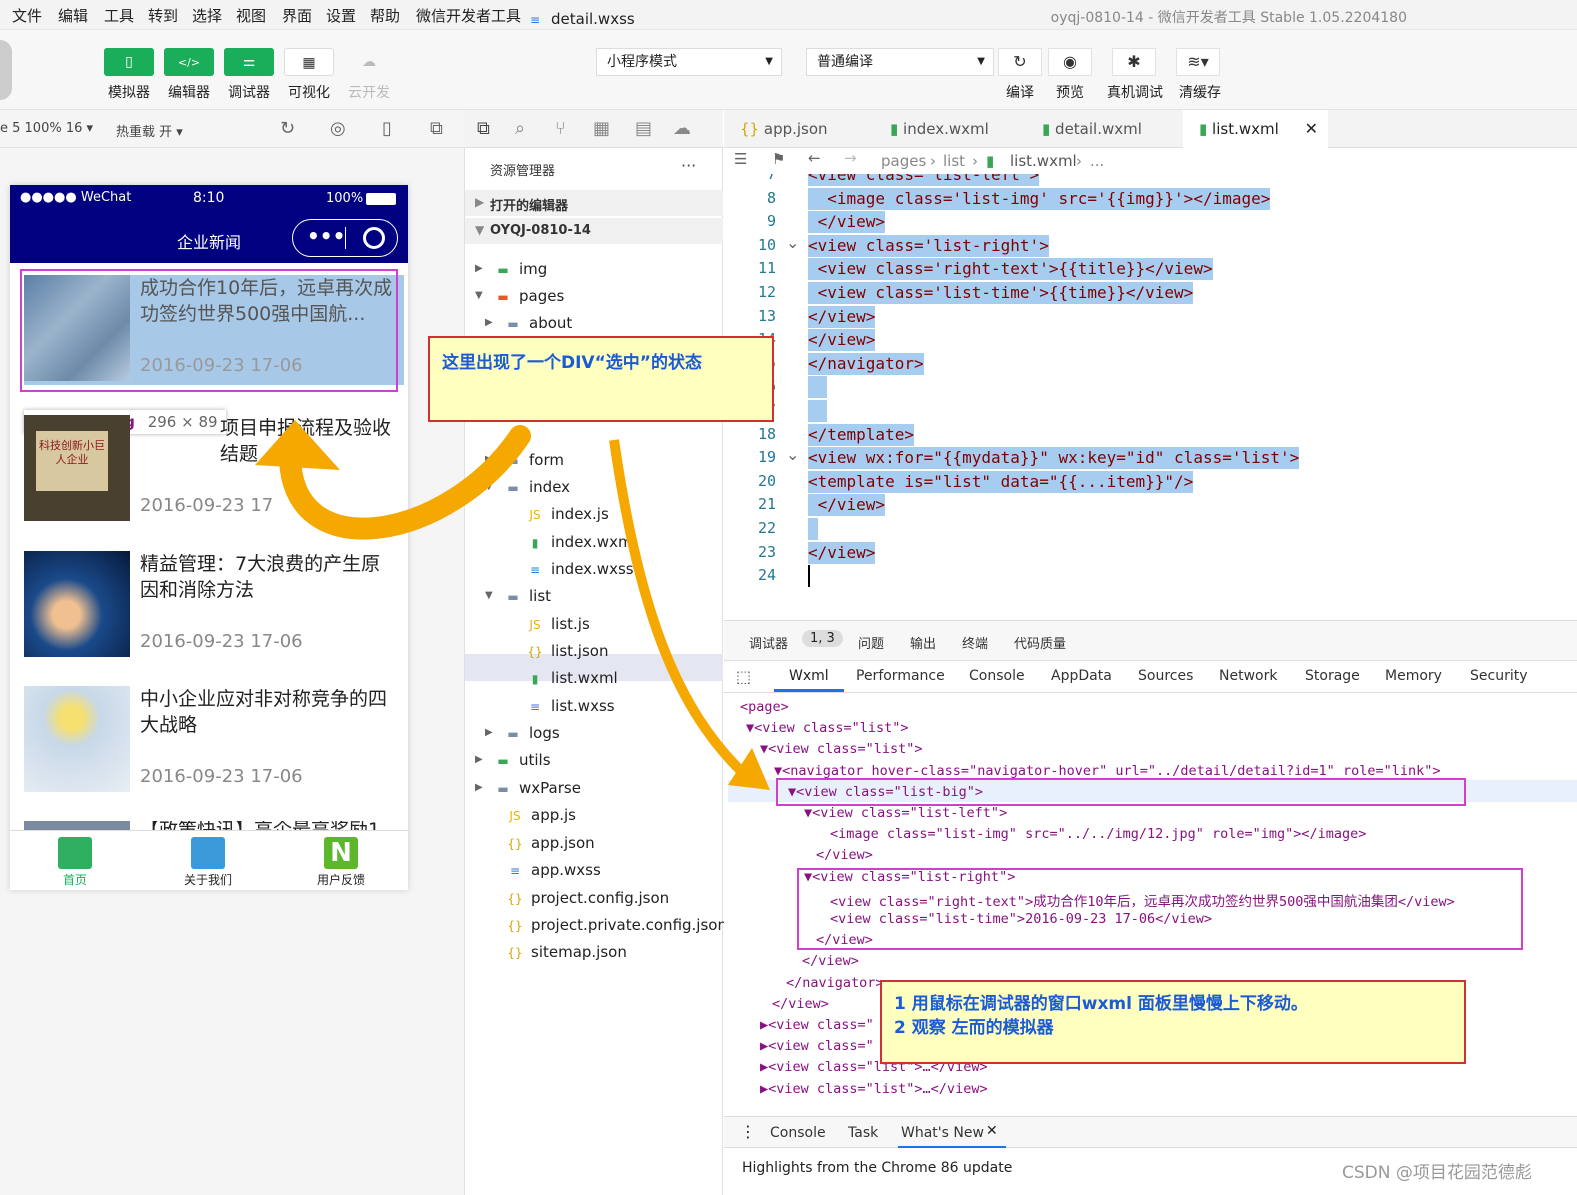  Describe the element at coordinates (740, 159) in the screenshot. I see `list-icon: ☰` at that location.